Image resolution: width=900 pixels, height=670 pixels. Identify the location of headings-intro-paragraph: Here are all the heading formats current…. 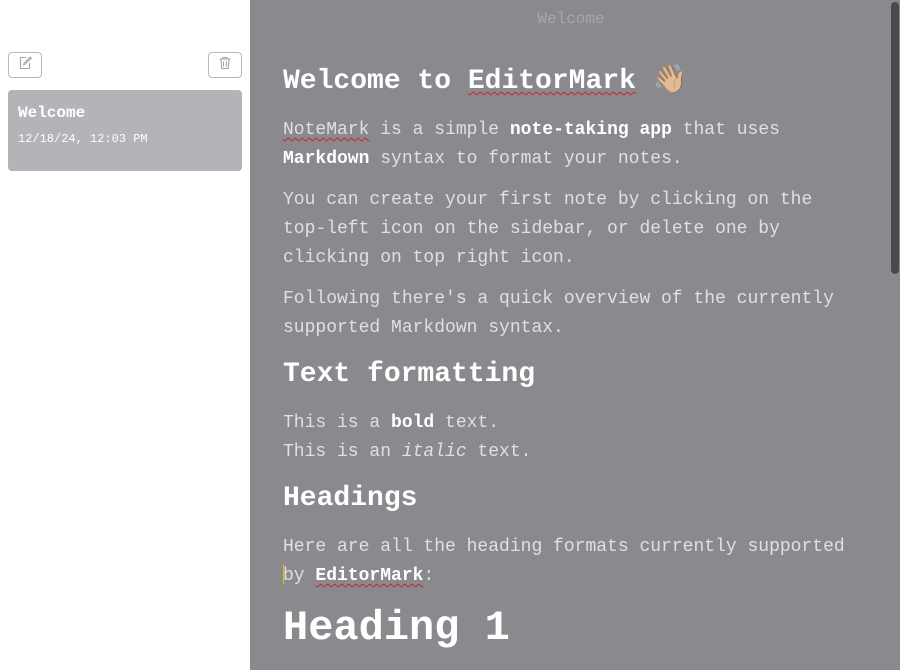
(573, 562).